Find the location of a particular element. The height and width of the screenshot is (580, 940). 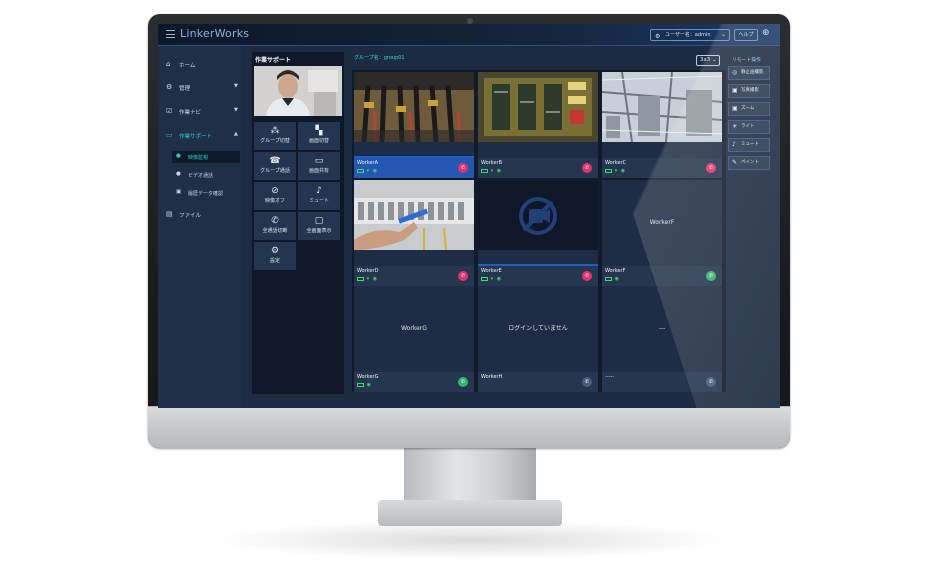

remote-button-label: 静止画撮影 is located at coordinates (752, 72).